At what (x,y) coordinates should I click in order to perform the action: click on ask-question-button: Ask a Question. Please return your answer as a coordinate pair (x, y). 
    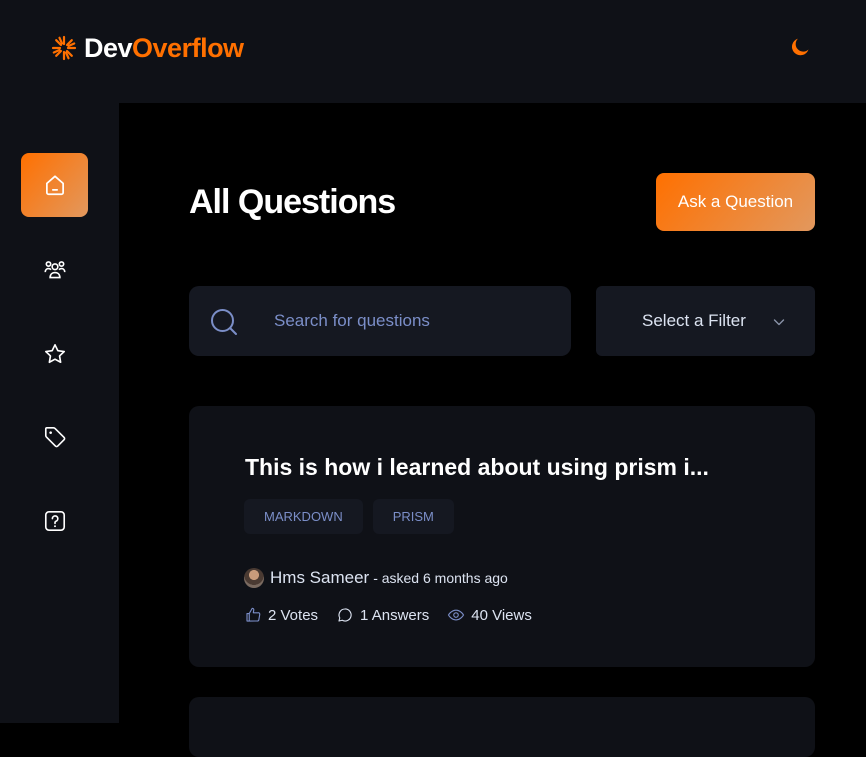
    Looking at the image, I should click on (735, 202).